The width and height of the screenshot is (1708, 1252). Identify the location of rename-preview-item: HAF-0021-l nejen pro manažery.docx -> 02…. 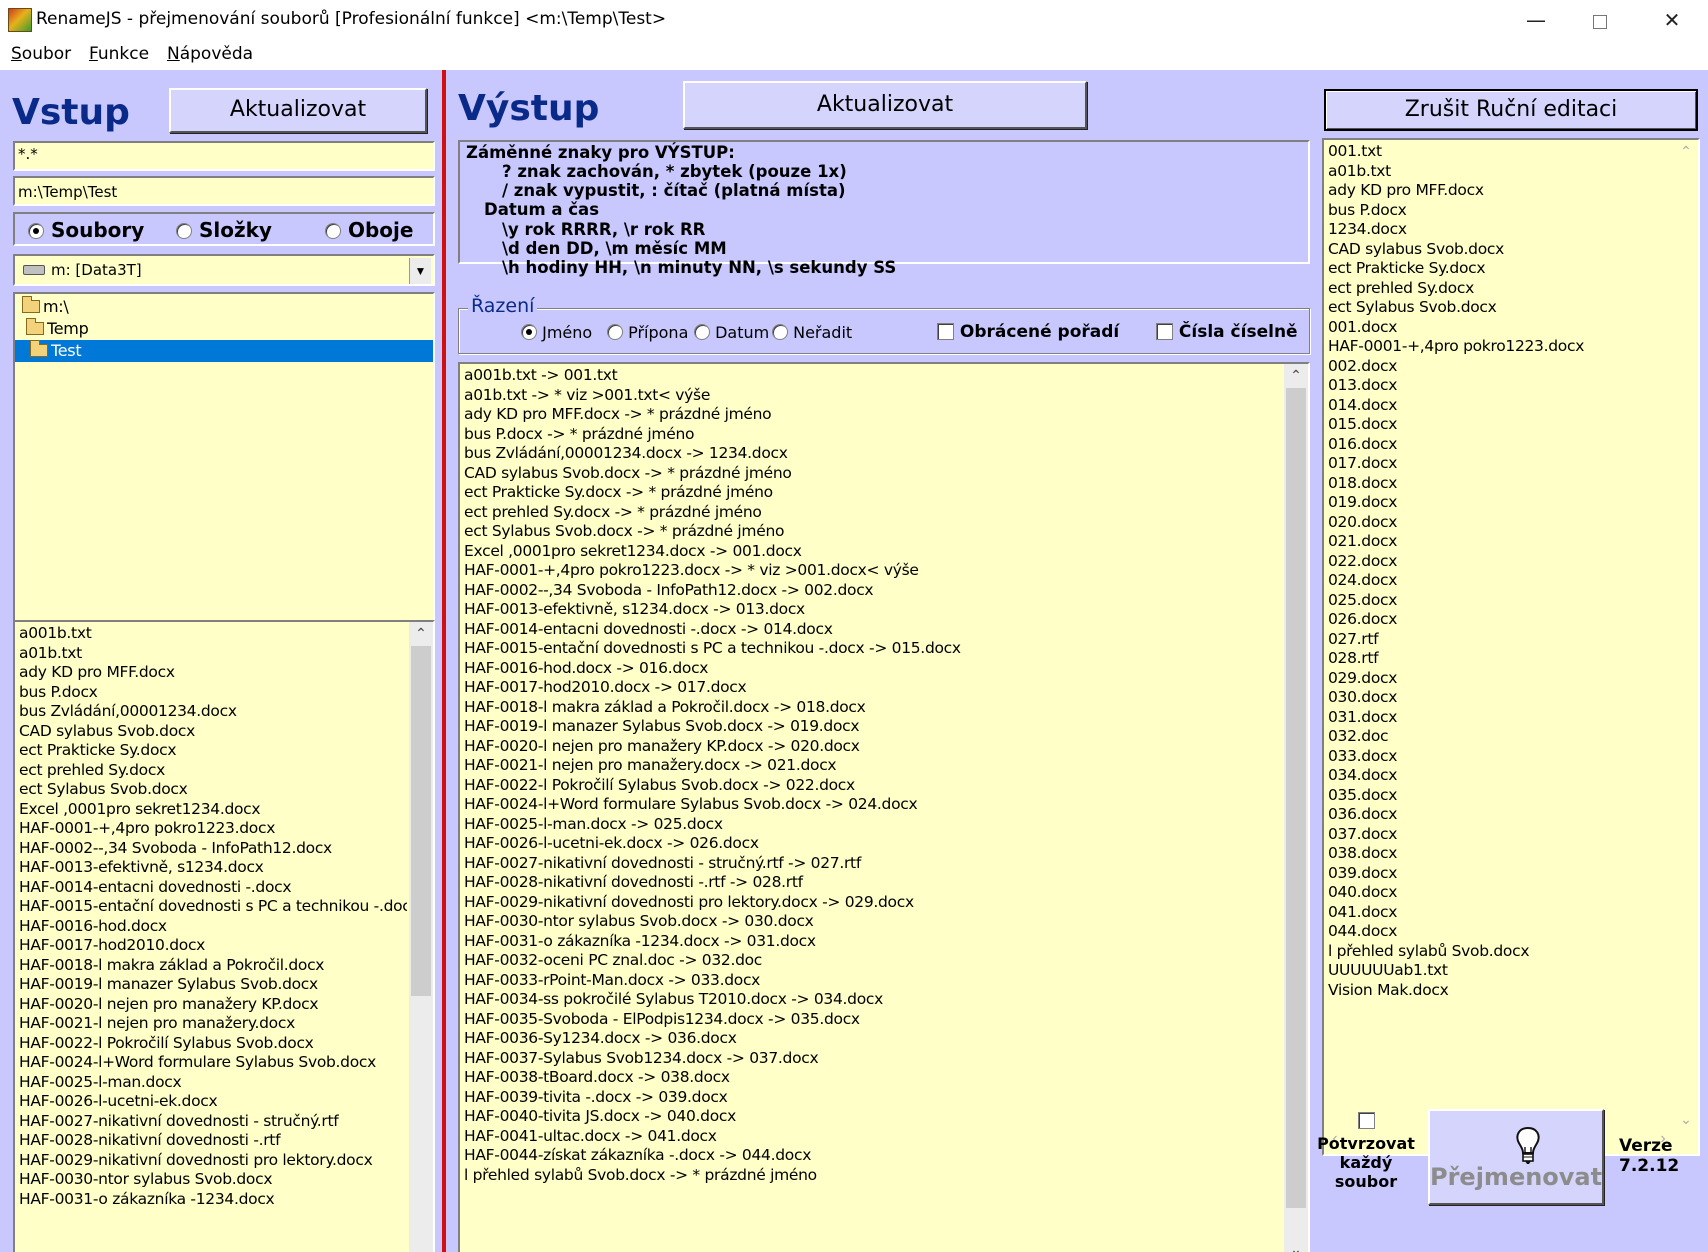
(871, 766).